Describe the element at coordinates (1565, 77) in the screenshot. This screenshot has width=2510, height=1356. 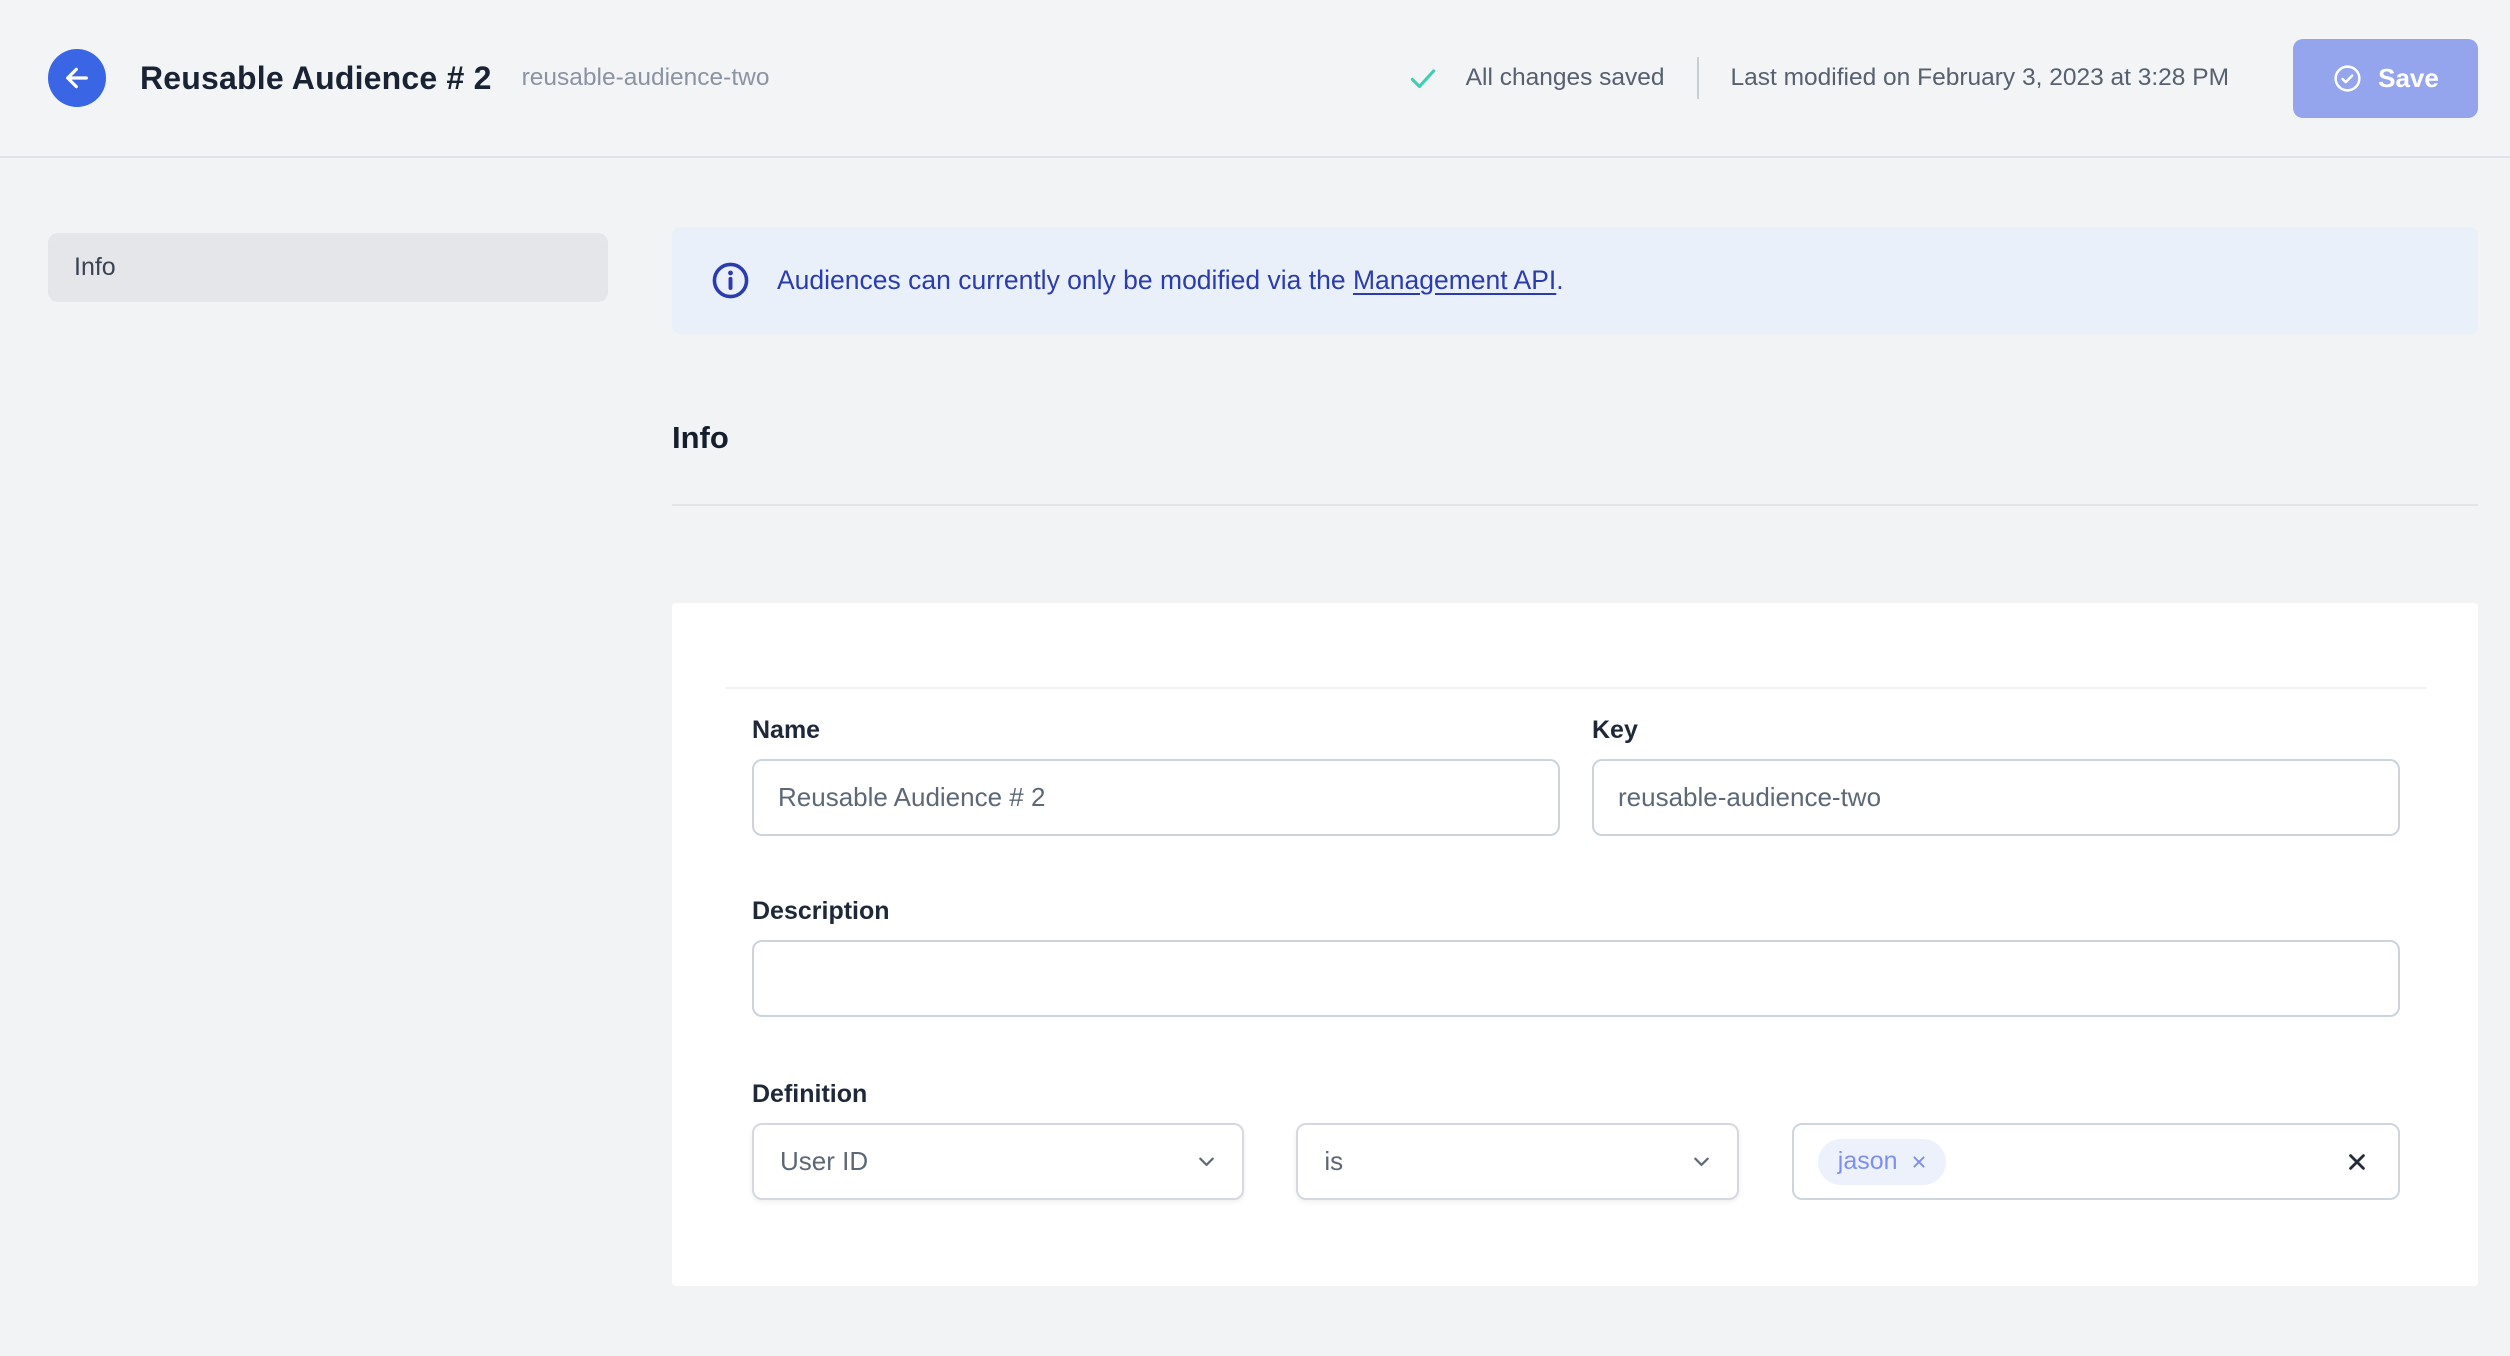
I see `saved-status-text: All changes saved` at that location.